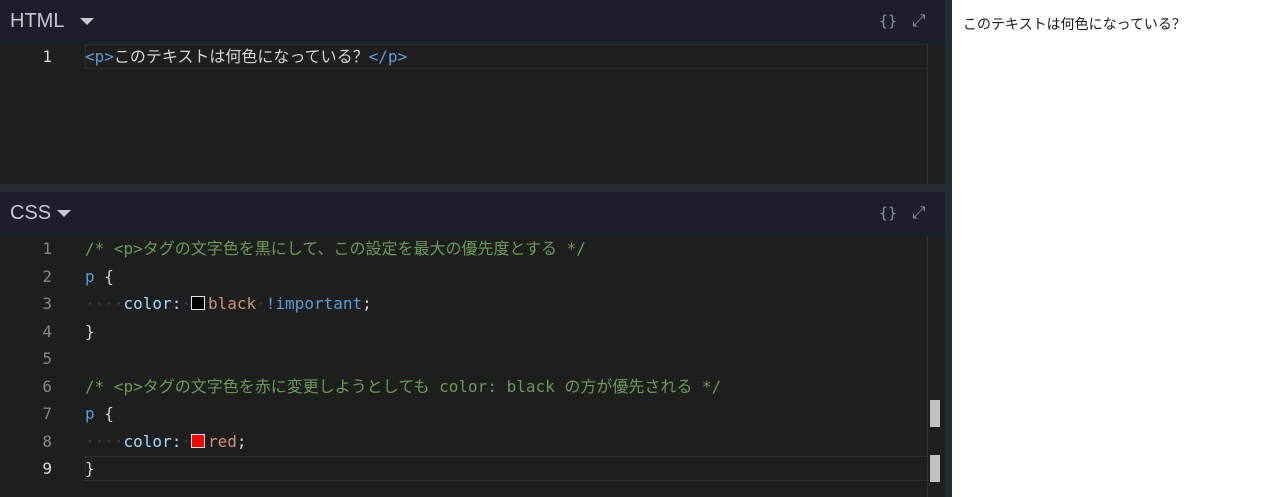 The width and height of the screenshot is (1275, 497). Describe the element at coordinates (222, 441) in the screenshot. I see `value: red` at that location.